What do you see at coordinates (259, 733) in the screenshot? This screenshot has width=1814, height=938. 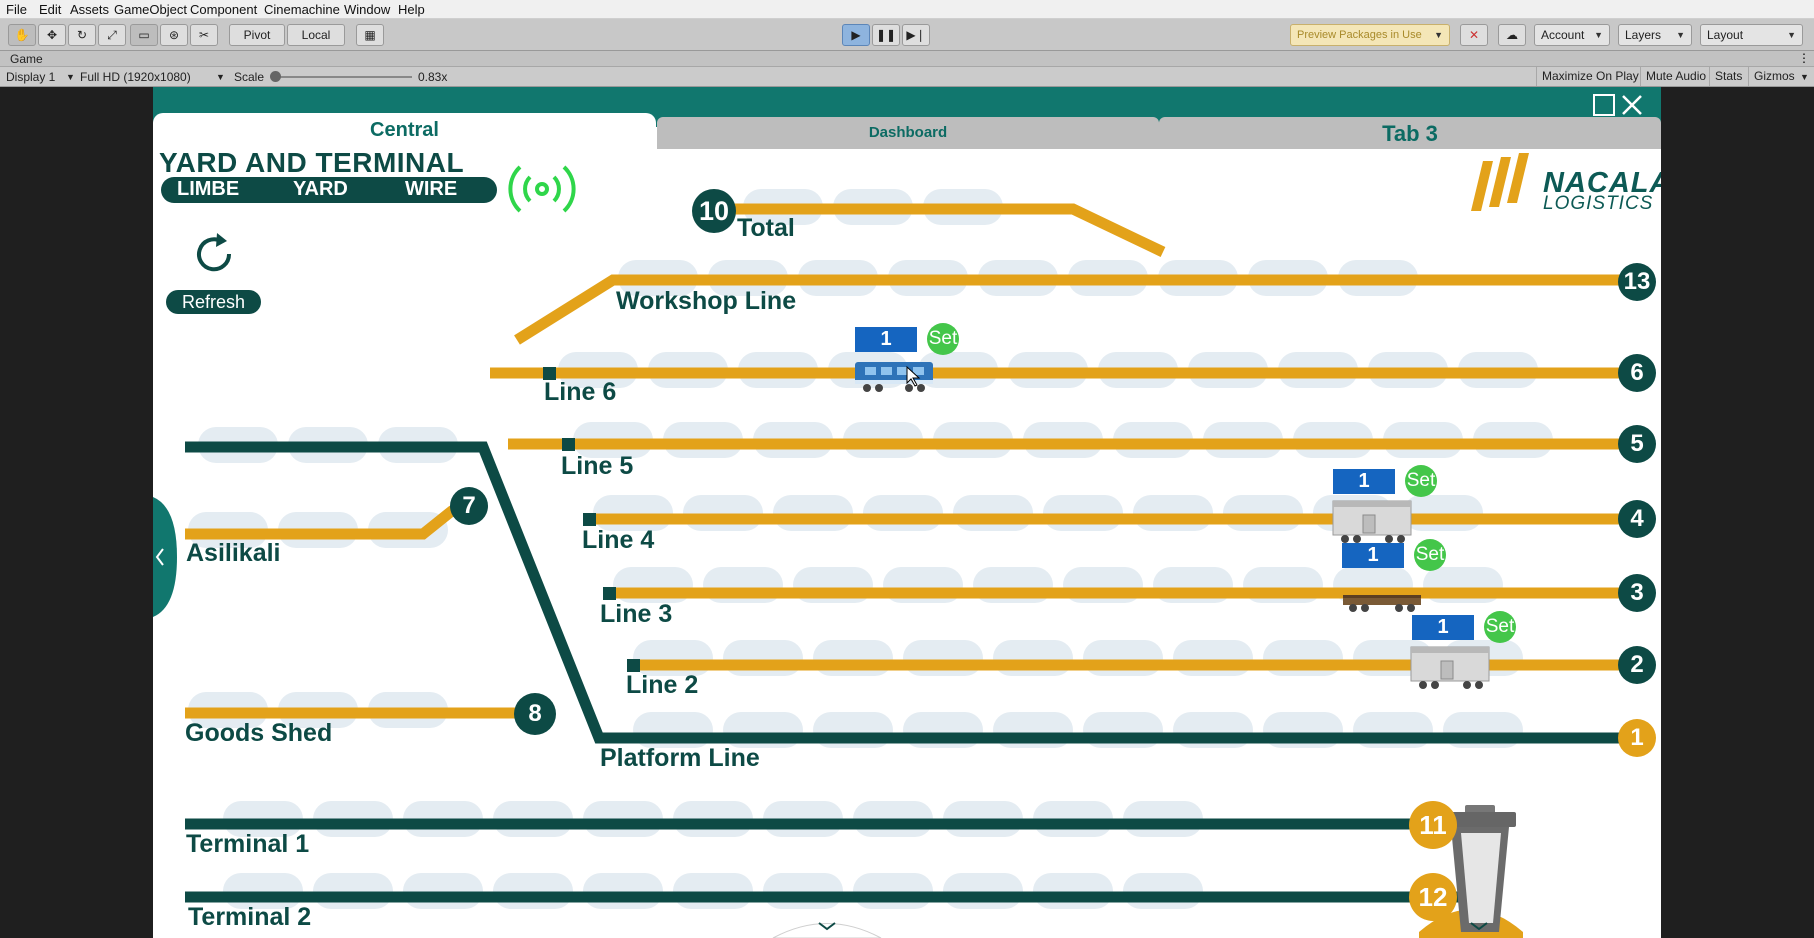 I see `line-label-goods-shed: Goods Shed` at bounding box center [259, 733].